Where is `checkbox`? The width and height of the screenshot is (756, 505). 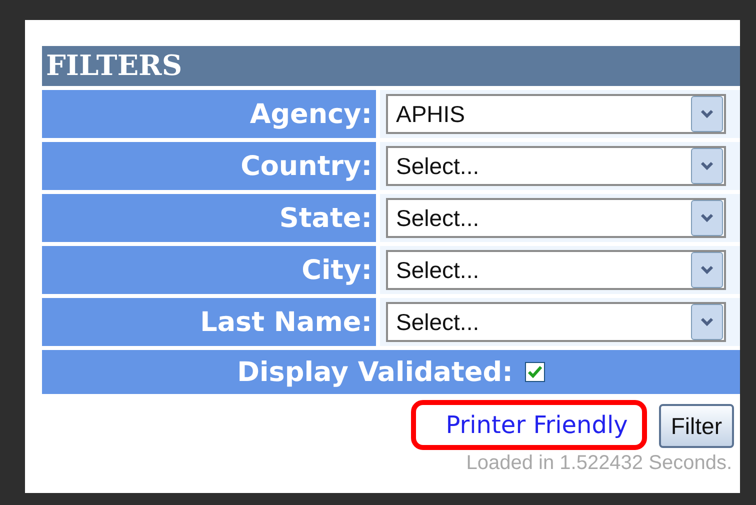 checkbox is located at coordinates (534, 372).